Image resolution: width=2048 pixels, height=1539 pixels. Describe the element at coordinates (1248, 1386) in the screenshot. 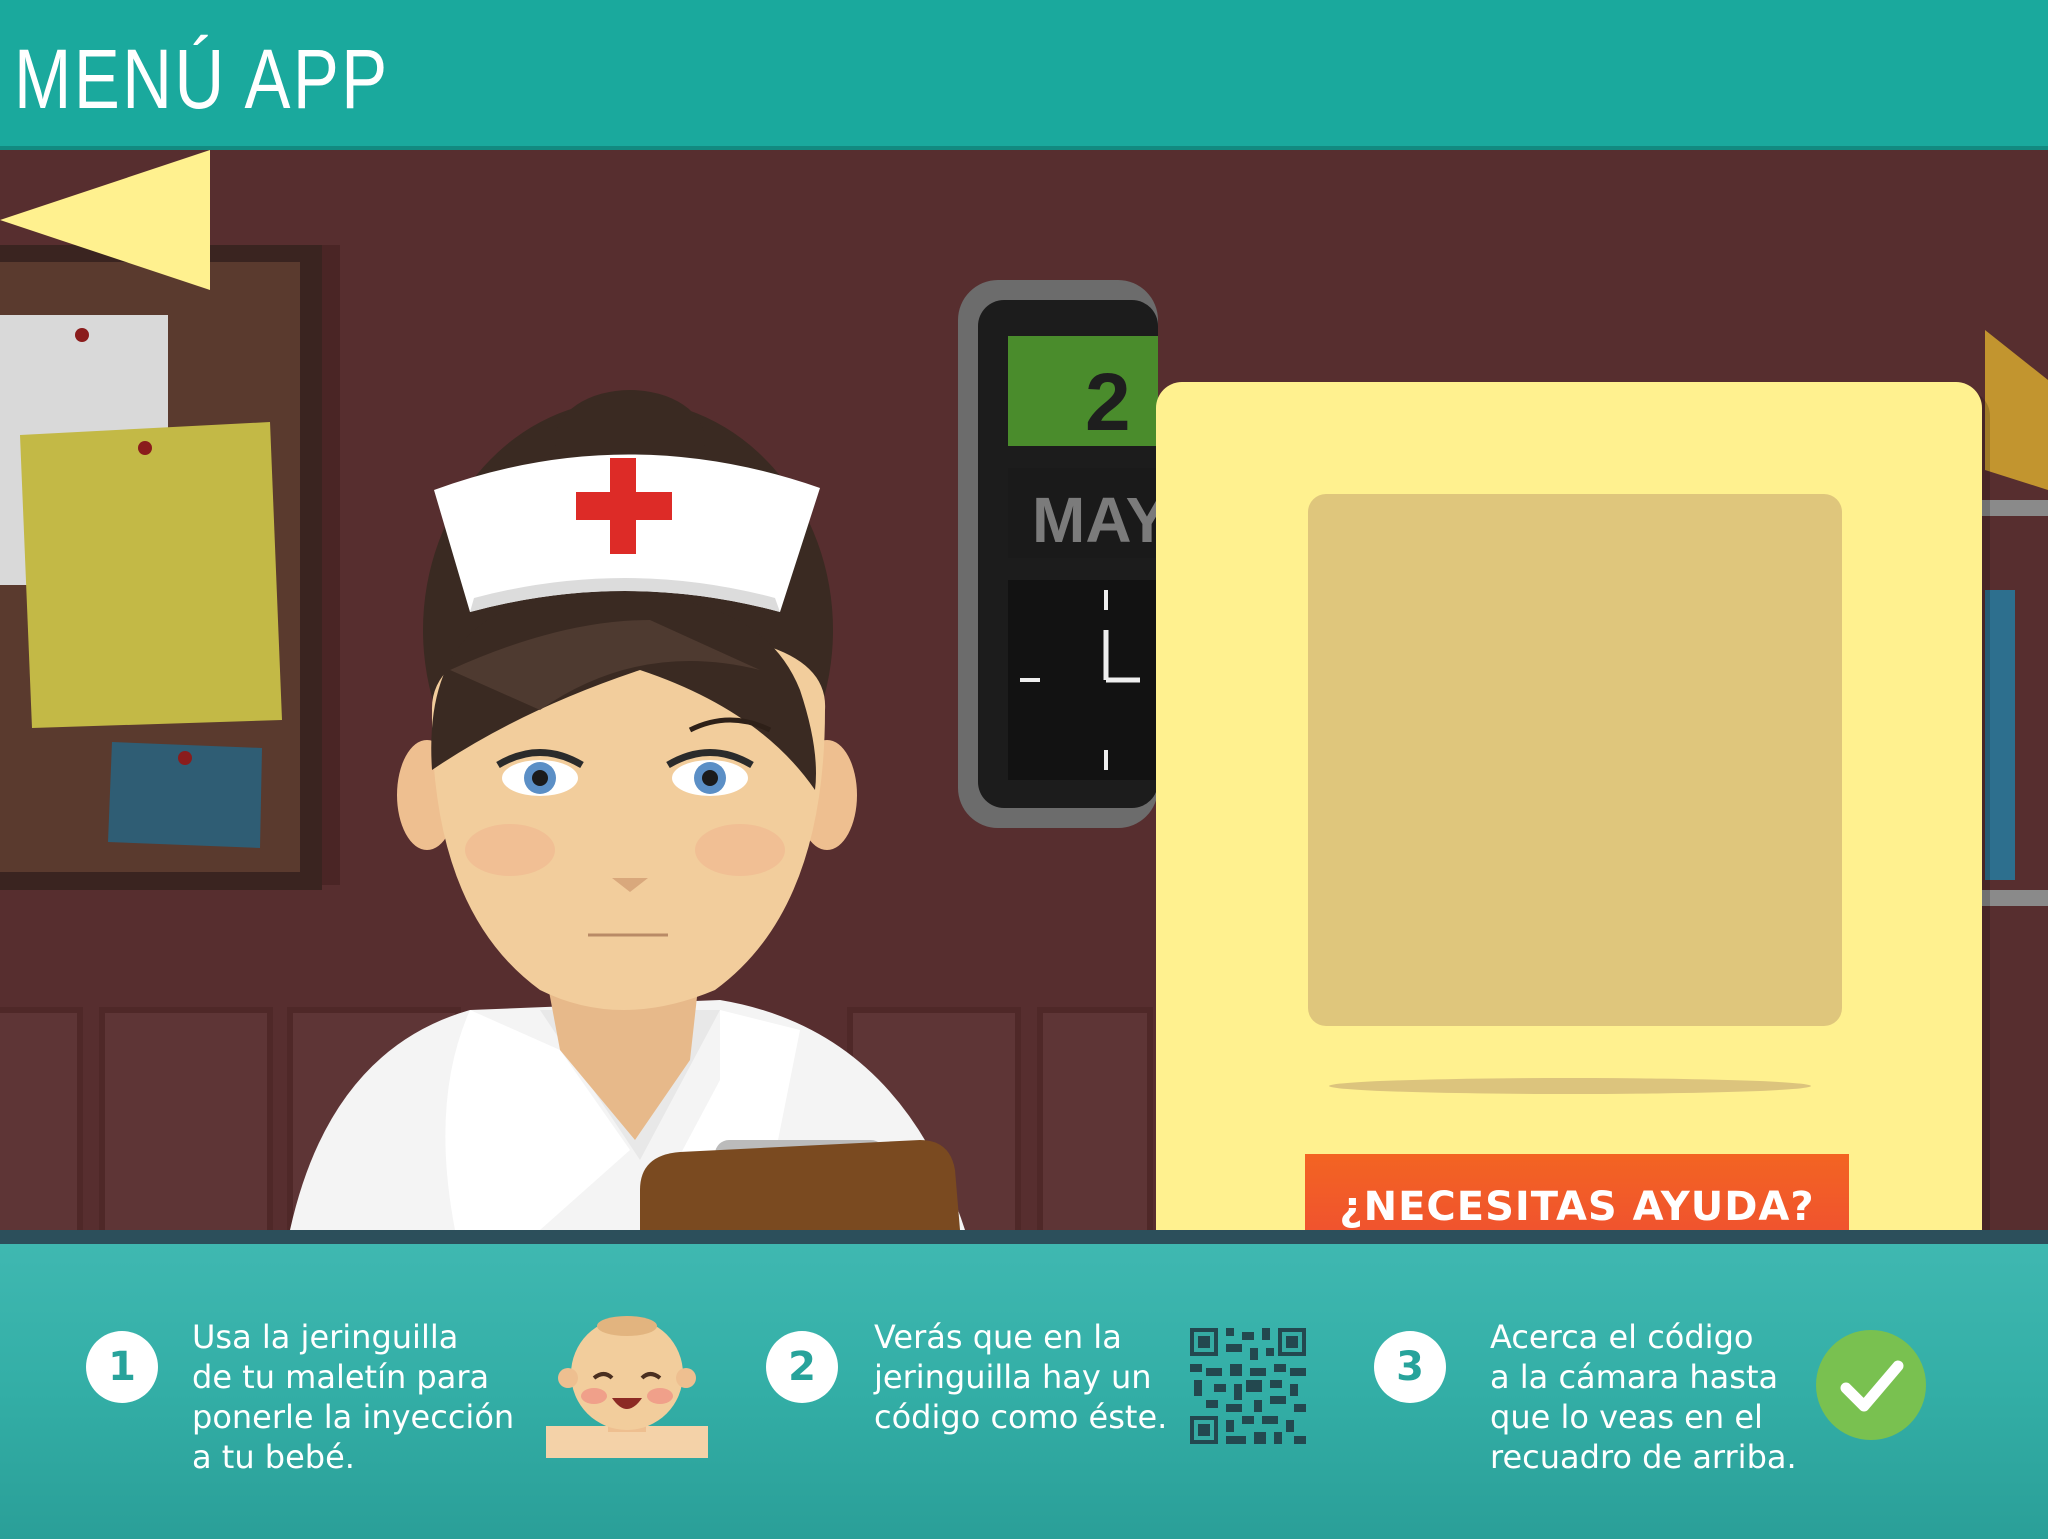

I see `qr-code-icon` at that location.